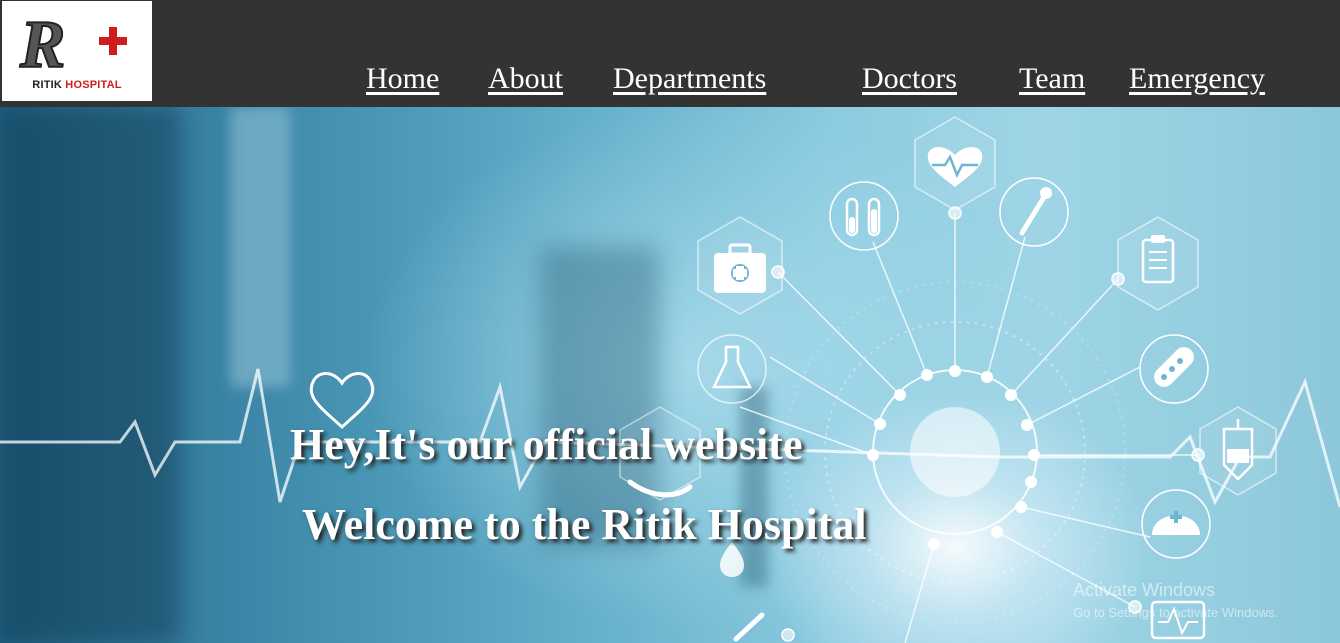 This screenshot has height=643, width=1340. I want to click on logo-name-part2: HOSPITAL, so click(93, 85).